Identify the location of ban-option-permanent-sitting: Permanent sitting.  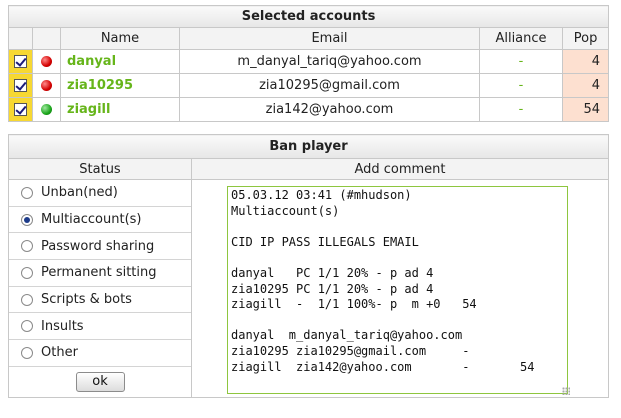
(100, 273).